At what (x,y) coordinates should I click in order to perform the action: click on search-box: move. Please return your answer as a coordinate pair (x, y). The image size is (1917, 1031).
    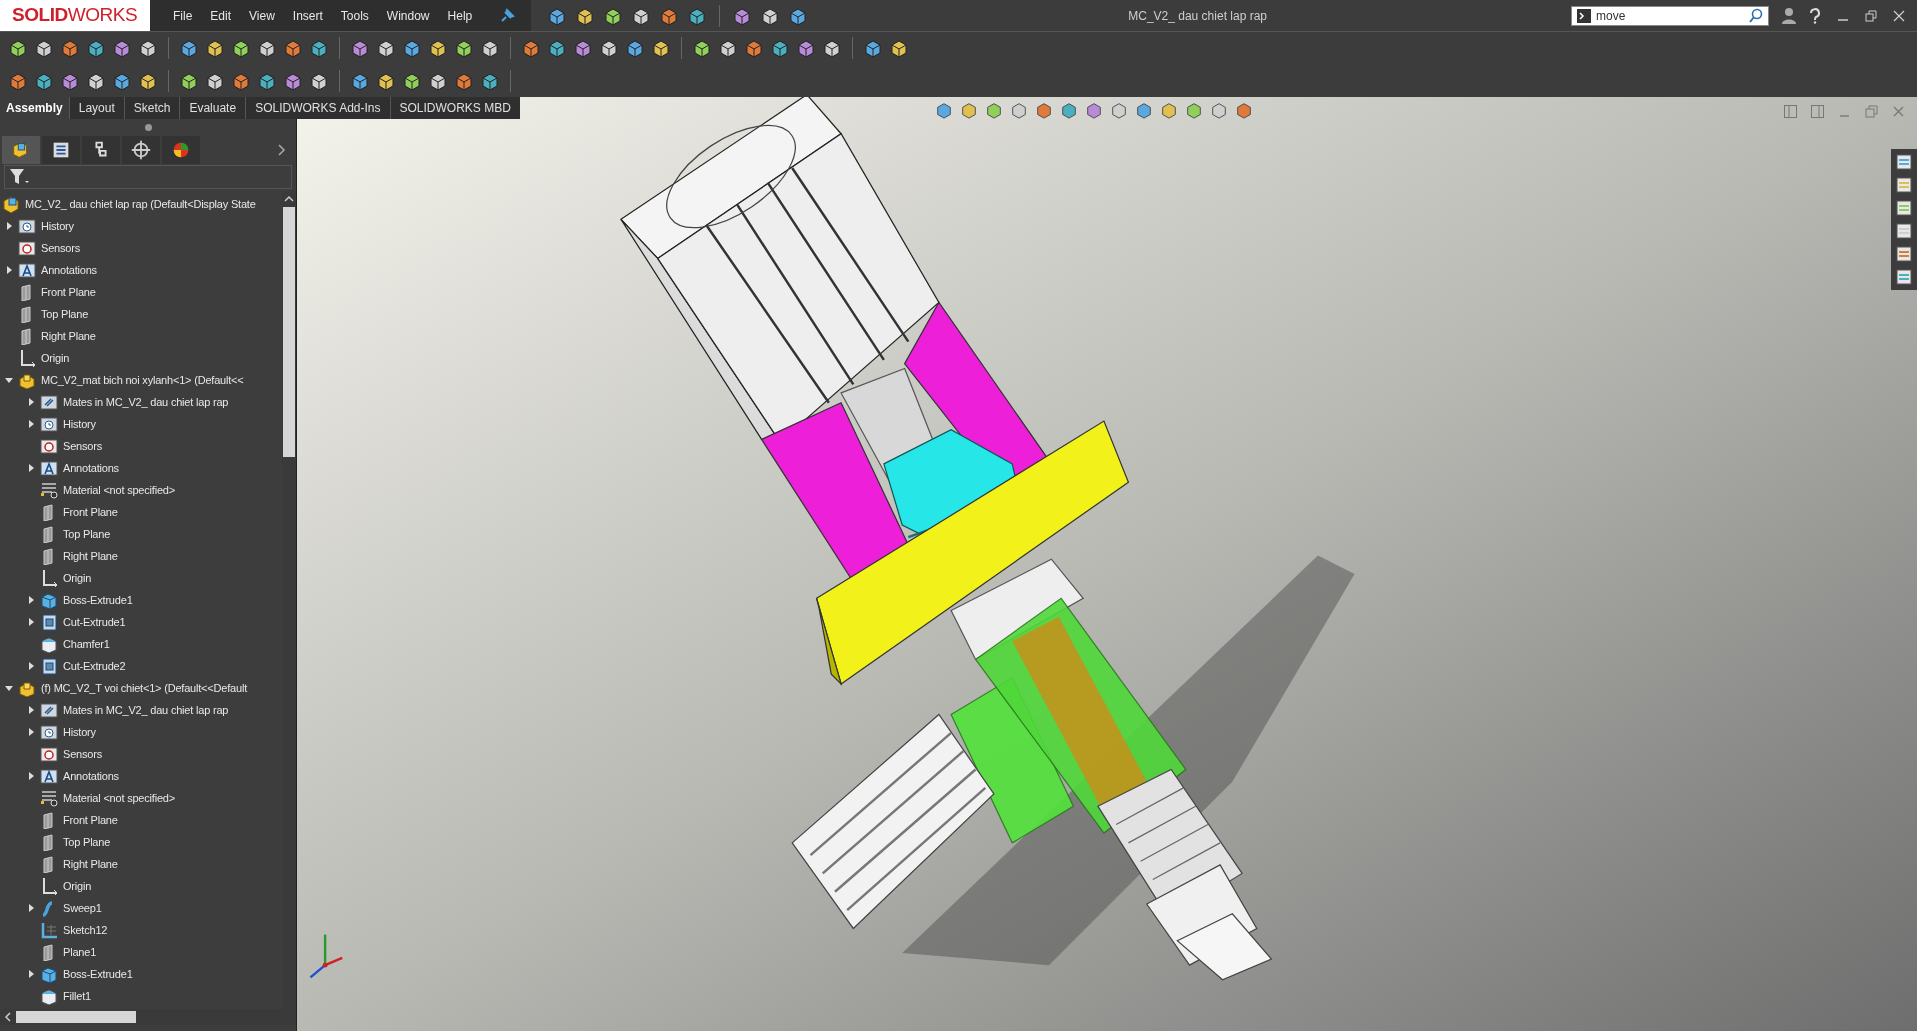
    Looking at the image, I should click on (1670, 15).